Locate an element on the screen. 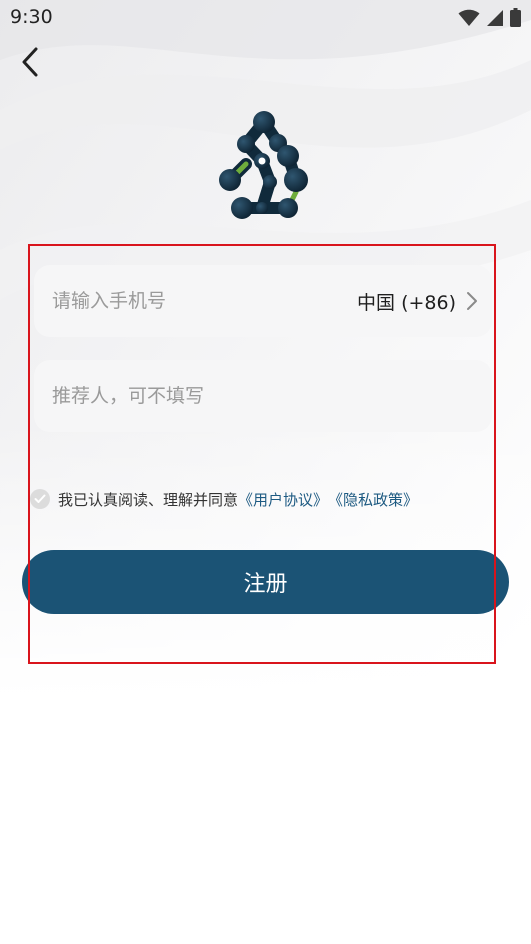  referrer-field is located at coordinates (263, 396).